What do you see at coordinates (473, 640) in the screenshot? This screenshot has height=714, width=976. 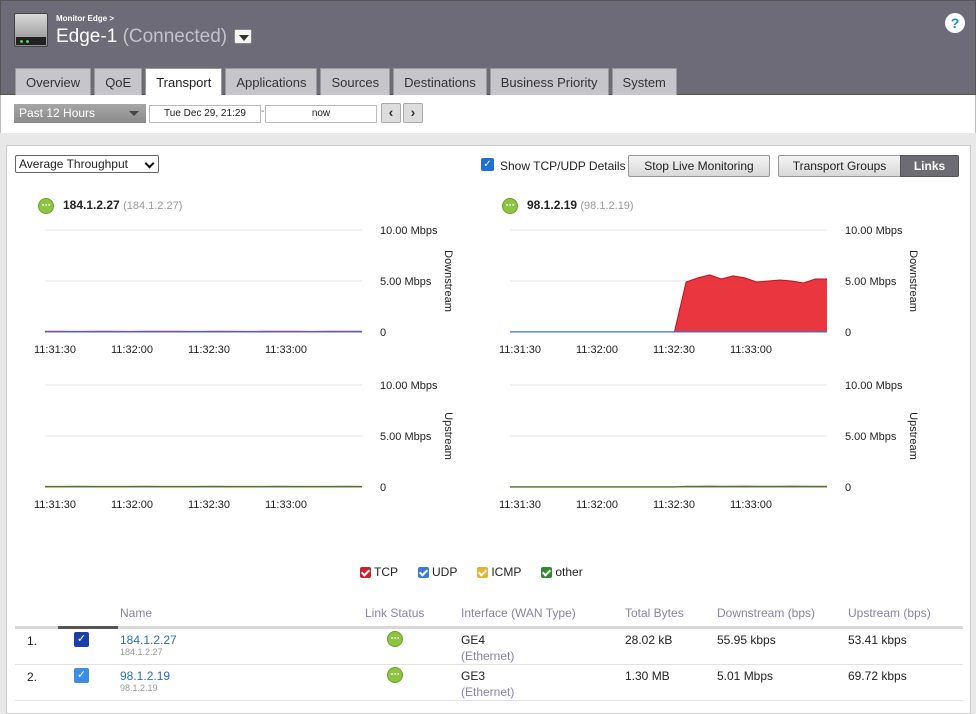 I see `interface-name: GE4` at bounding box center [473, 640].